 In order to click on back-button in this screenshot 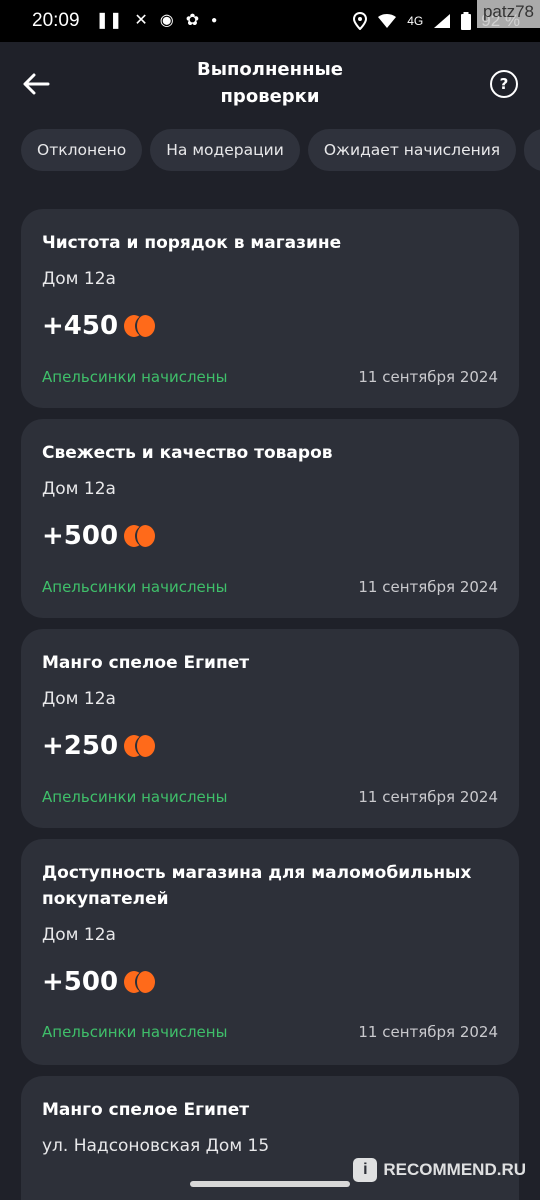, I will do `click(36, 84)`.